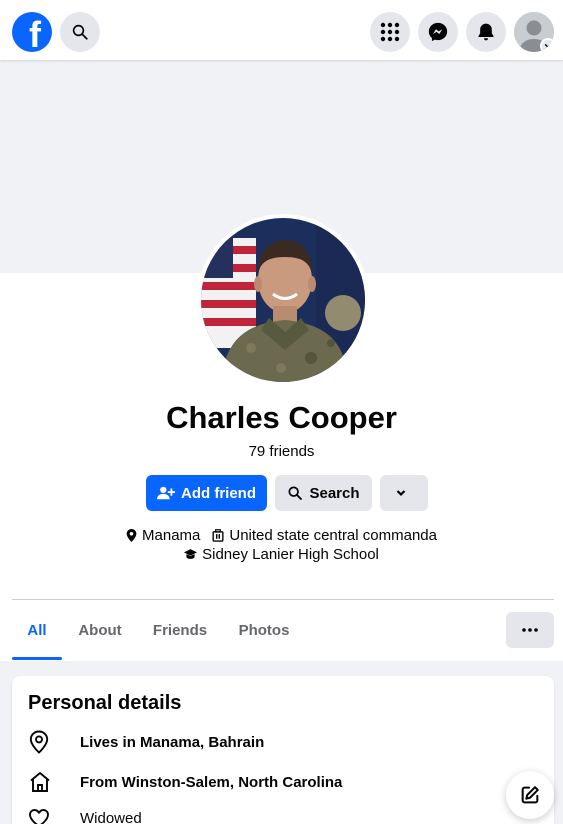 The width and height of the screenshot is (563, 824). Describe the element at coordinates (166, 493) in the screenshot. I see `add-friend-icon` at that location.